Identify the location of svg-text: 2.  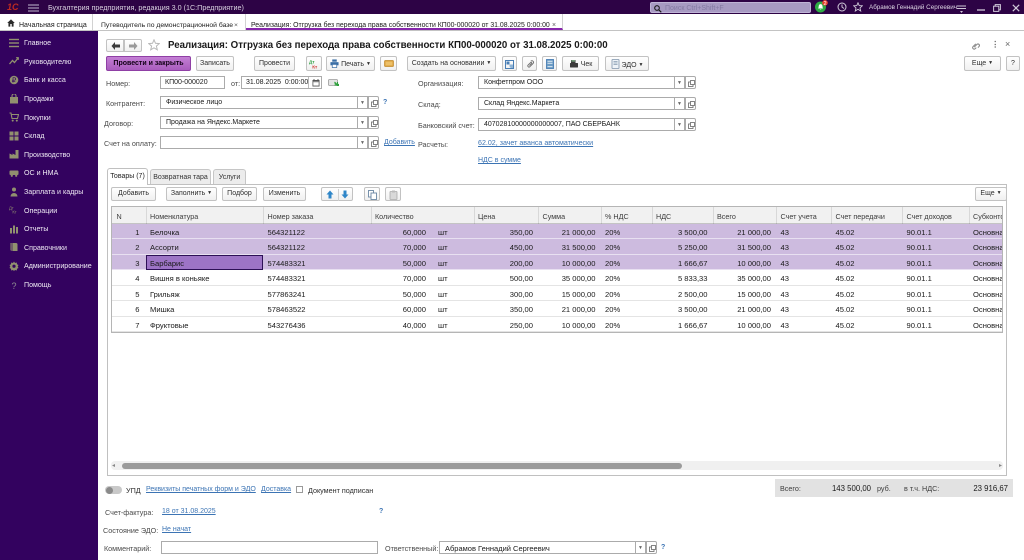
(824, 4).